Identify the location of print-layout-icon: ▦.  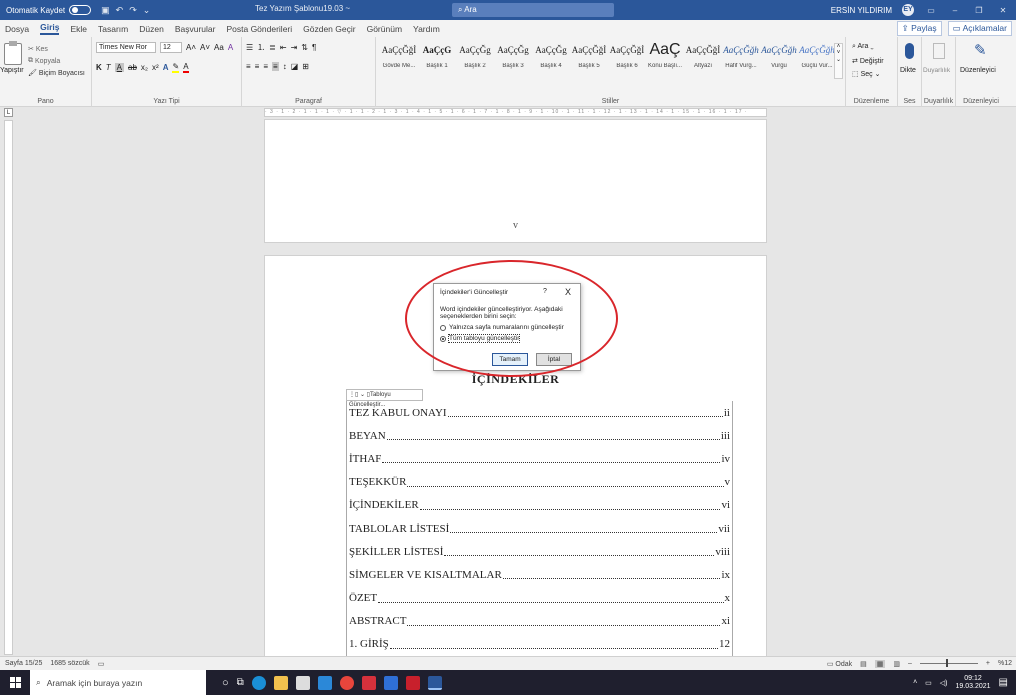
(880, 663).